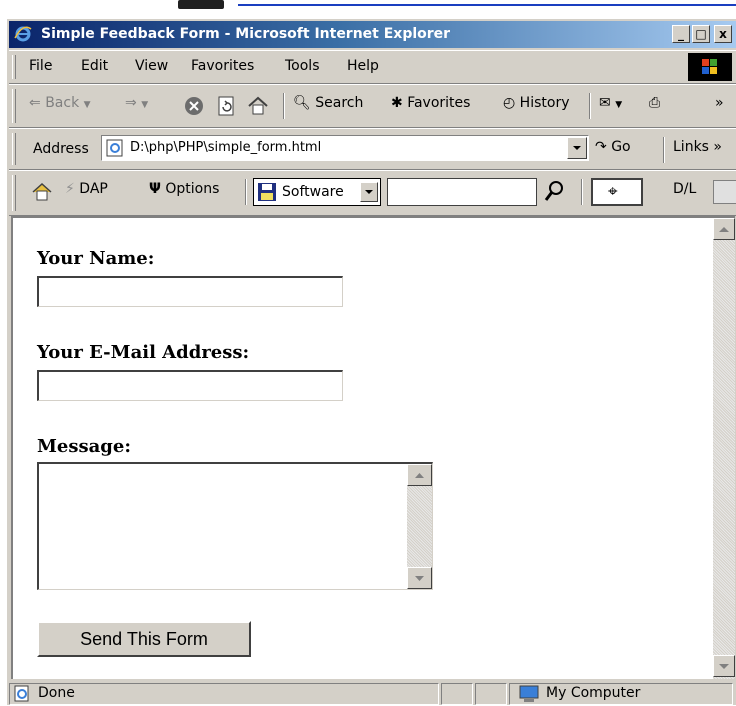 This screenshot has height=706, width=736. I want to click on name-input, so click(190, 291).